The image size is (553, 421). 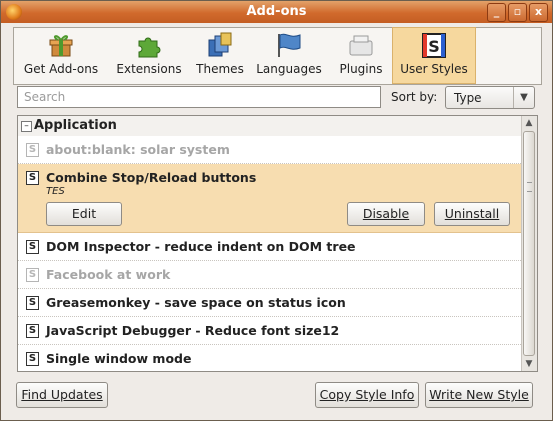 What do you see at coordinates (434, 69) in the screenshot?
I see `tab-user-styles-label: User Styles` at bounding box center [434, 69].